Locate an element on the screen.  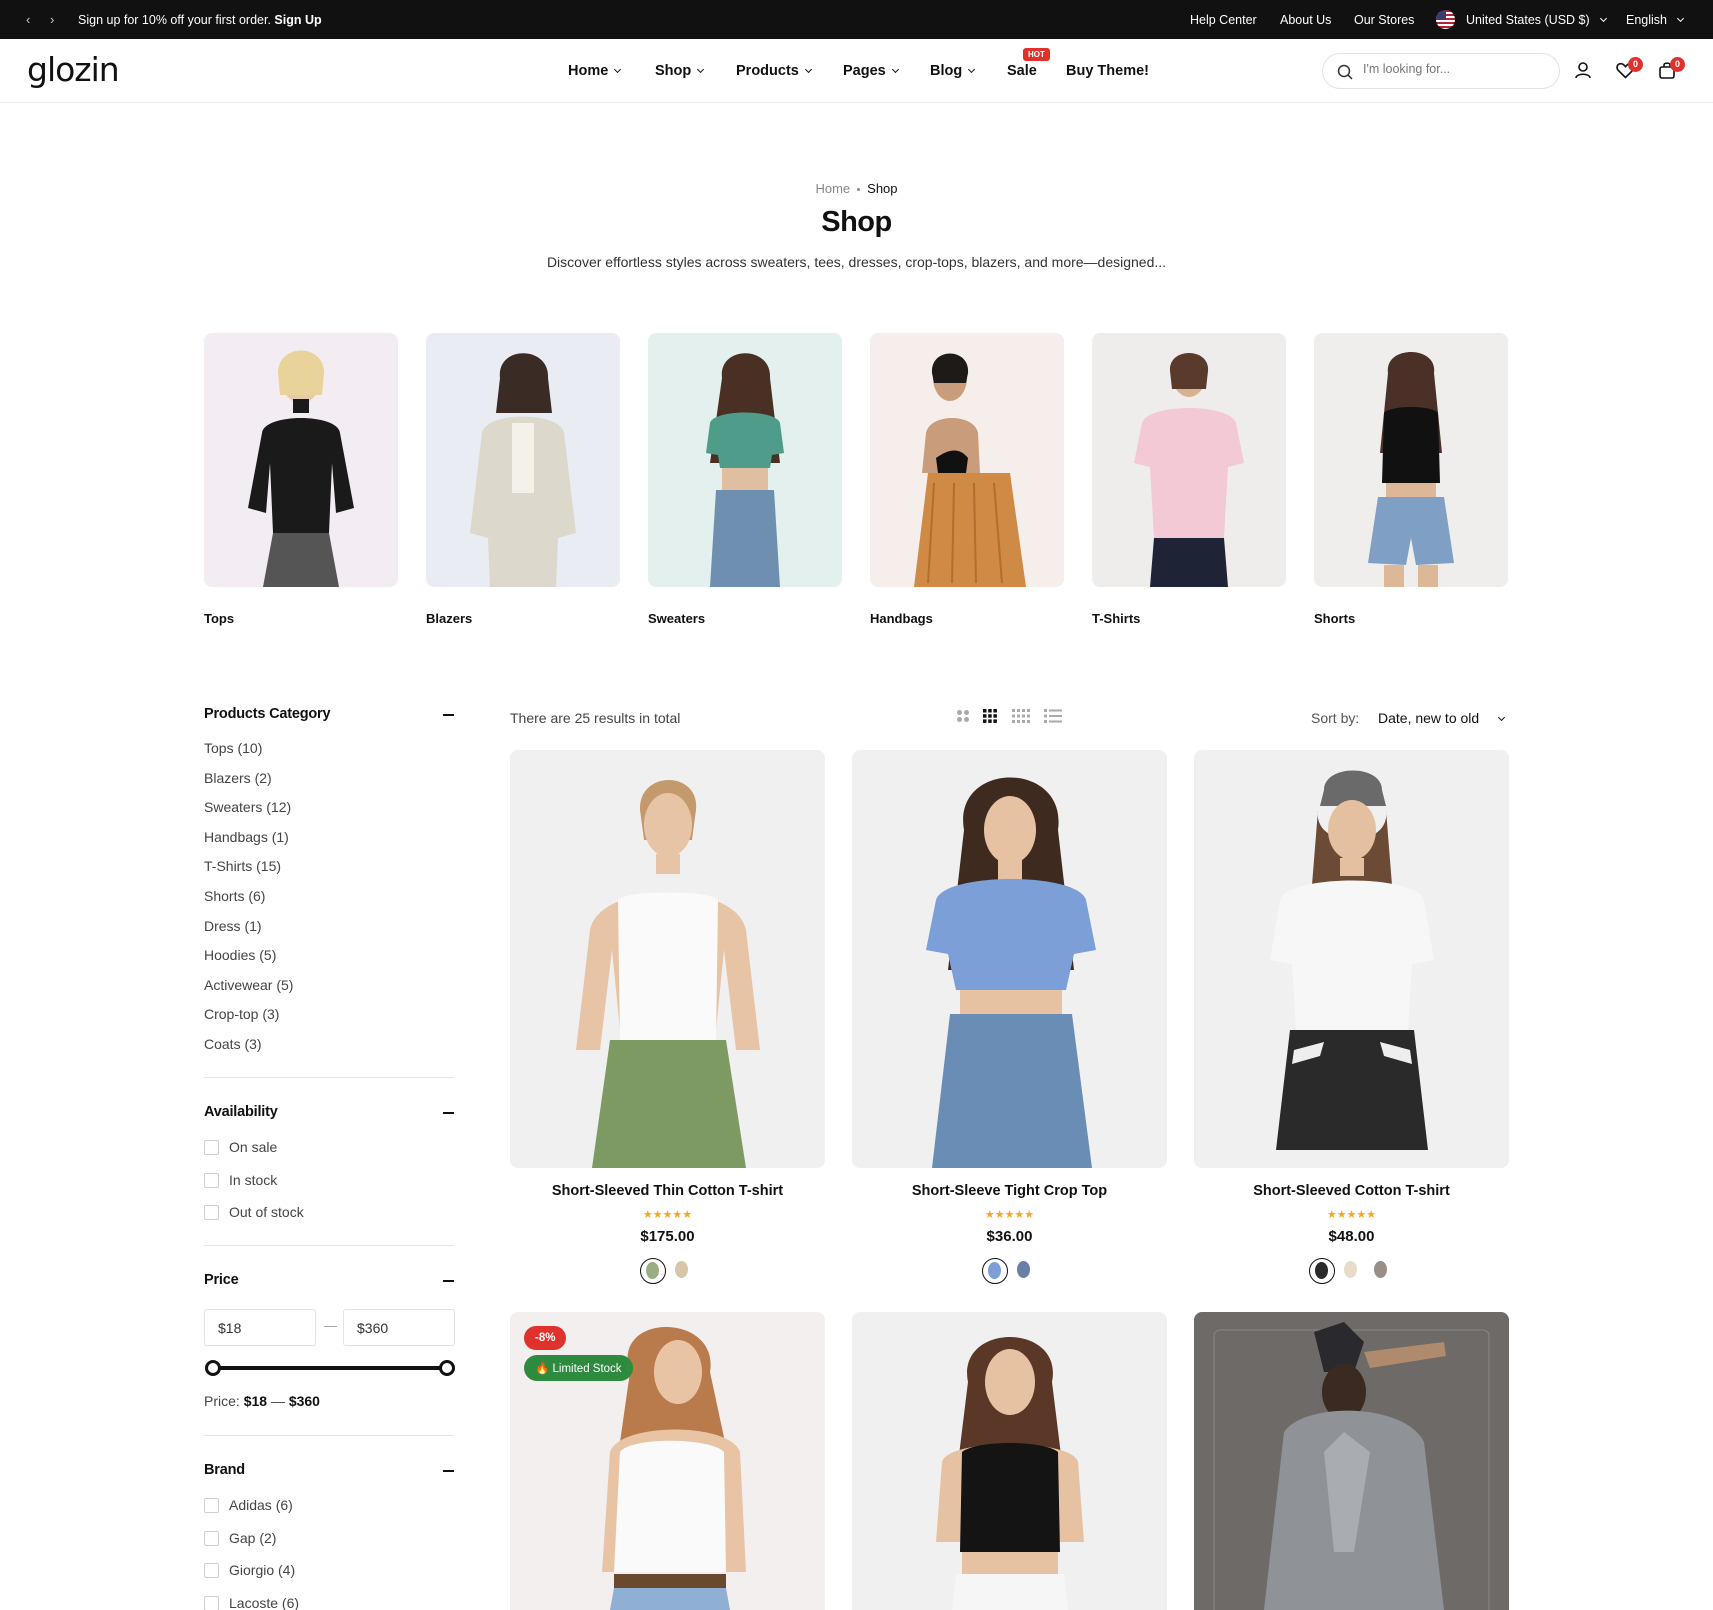
price-max-input: $360 is located at coordinates (399, 1327).